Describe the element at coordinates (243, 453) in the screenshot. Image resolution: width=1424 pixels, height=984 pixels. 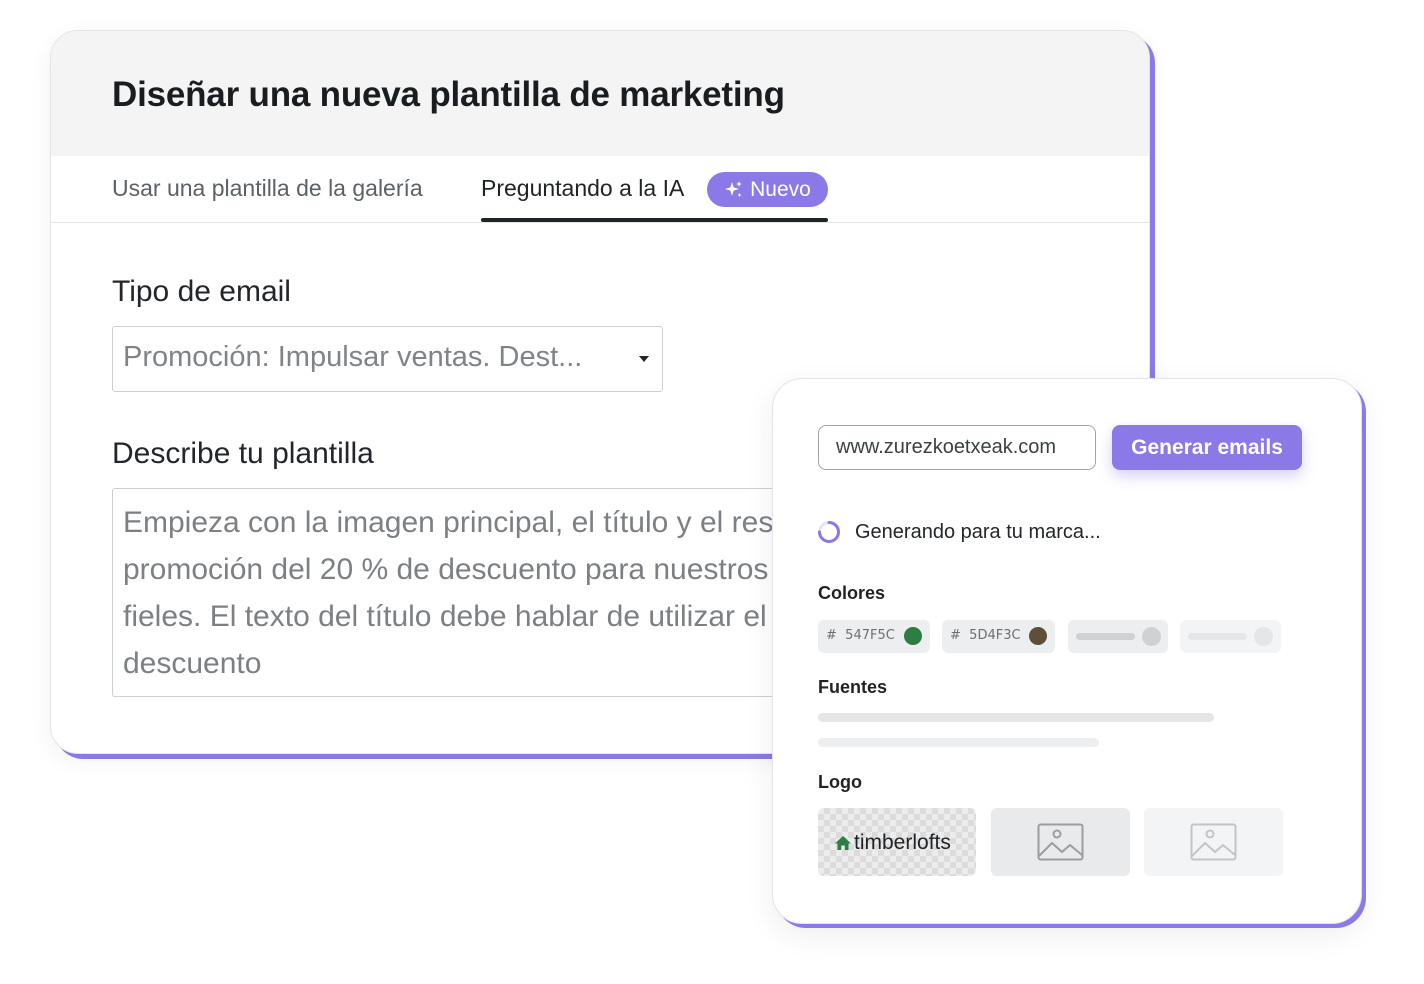
I see `describe-template-label: Describe tu plantilla` at that location.